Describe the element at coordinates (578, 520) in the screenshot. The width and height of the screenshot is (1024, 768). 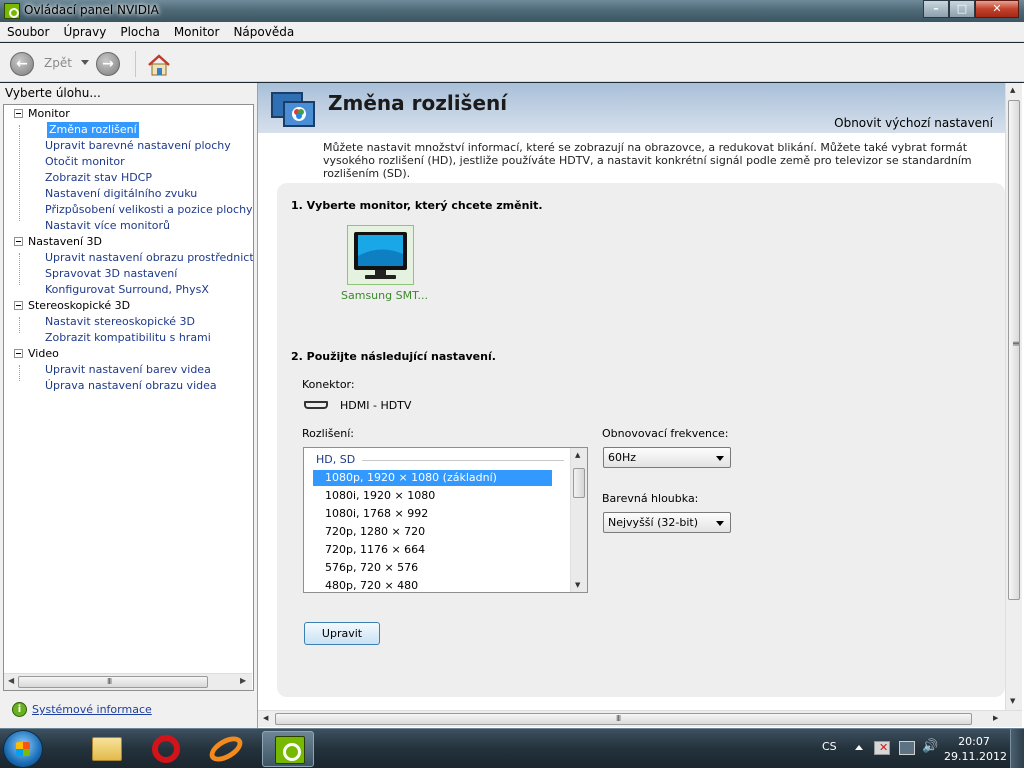
I see `resolution-list-scrollbar: ▲ ▼` at that location.